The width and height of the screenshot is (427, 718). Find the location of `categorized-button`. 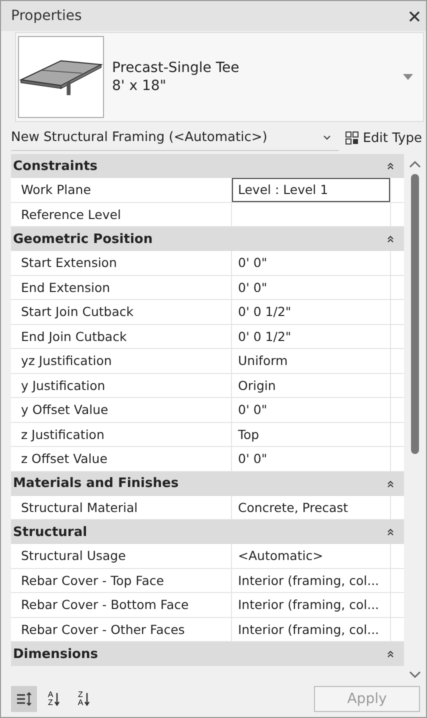

categorized-button is located at coordinates (24, 699).